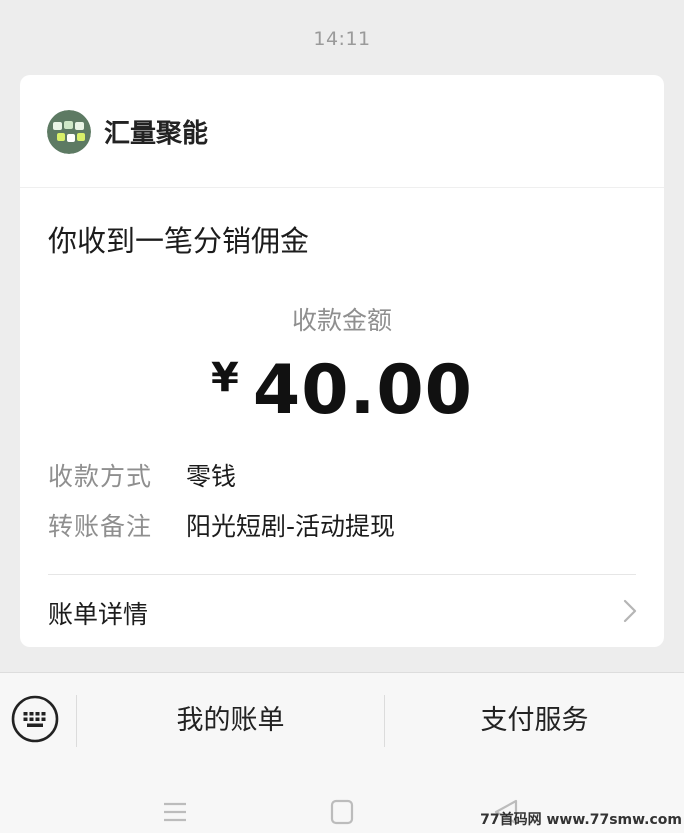 This screenshot has width=684, height=833. What do you see at coordinates (156, 131) in the screenshot?
I see `sender-name: 汇量聚能` at bounding box center [156, 131].